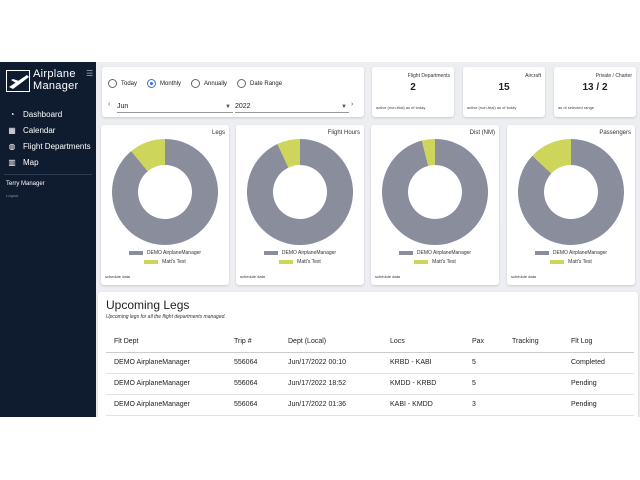 Image resolution: width=640 pixels, height=480 pixels. What do you see at coordinates (216, 83) in the screenshot?
I see `radio-annually-label: Annually` at bounding box center [216, 83].